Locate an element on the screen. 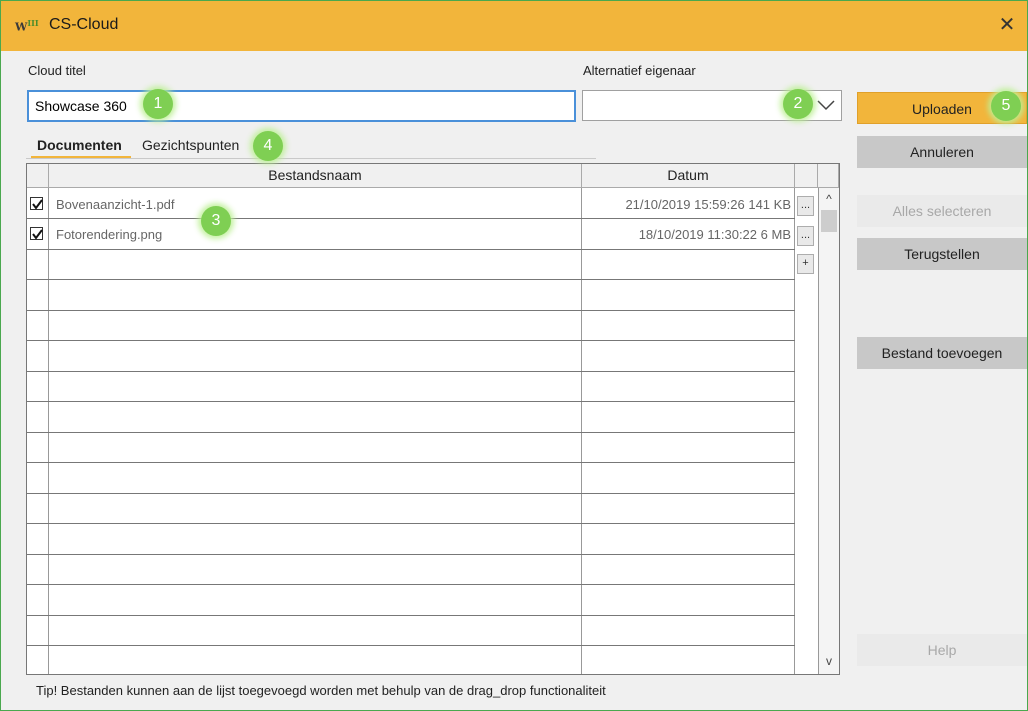 The width and height of the screenshot is (1028, 711). title-bar: WIII CS-Cloud ✕ is located at coordinates (514, 26).